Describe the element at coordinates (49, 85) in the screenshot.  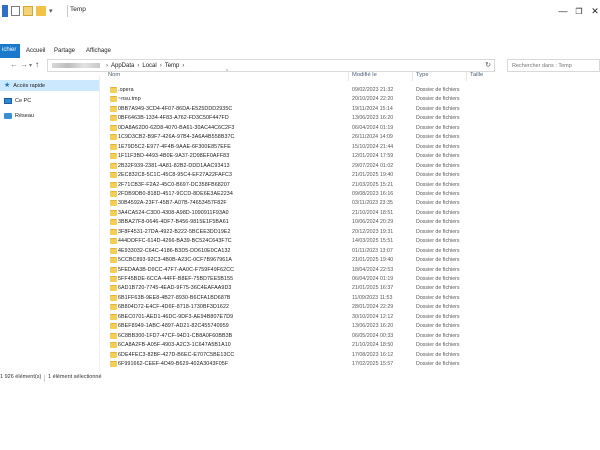
I see `nav-item-quick-access: ★ Accès rapide` at that location.